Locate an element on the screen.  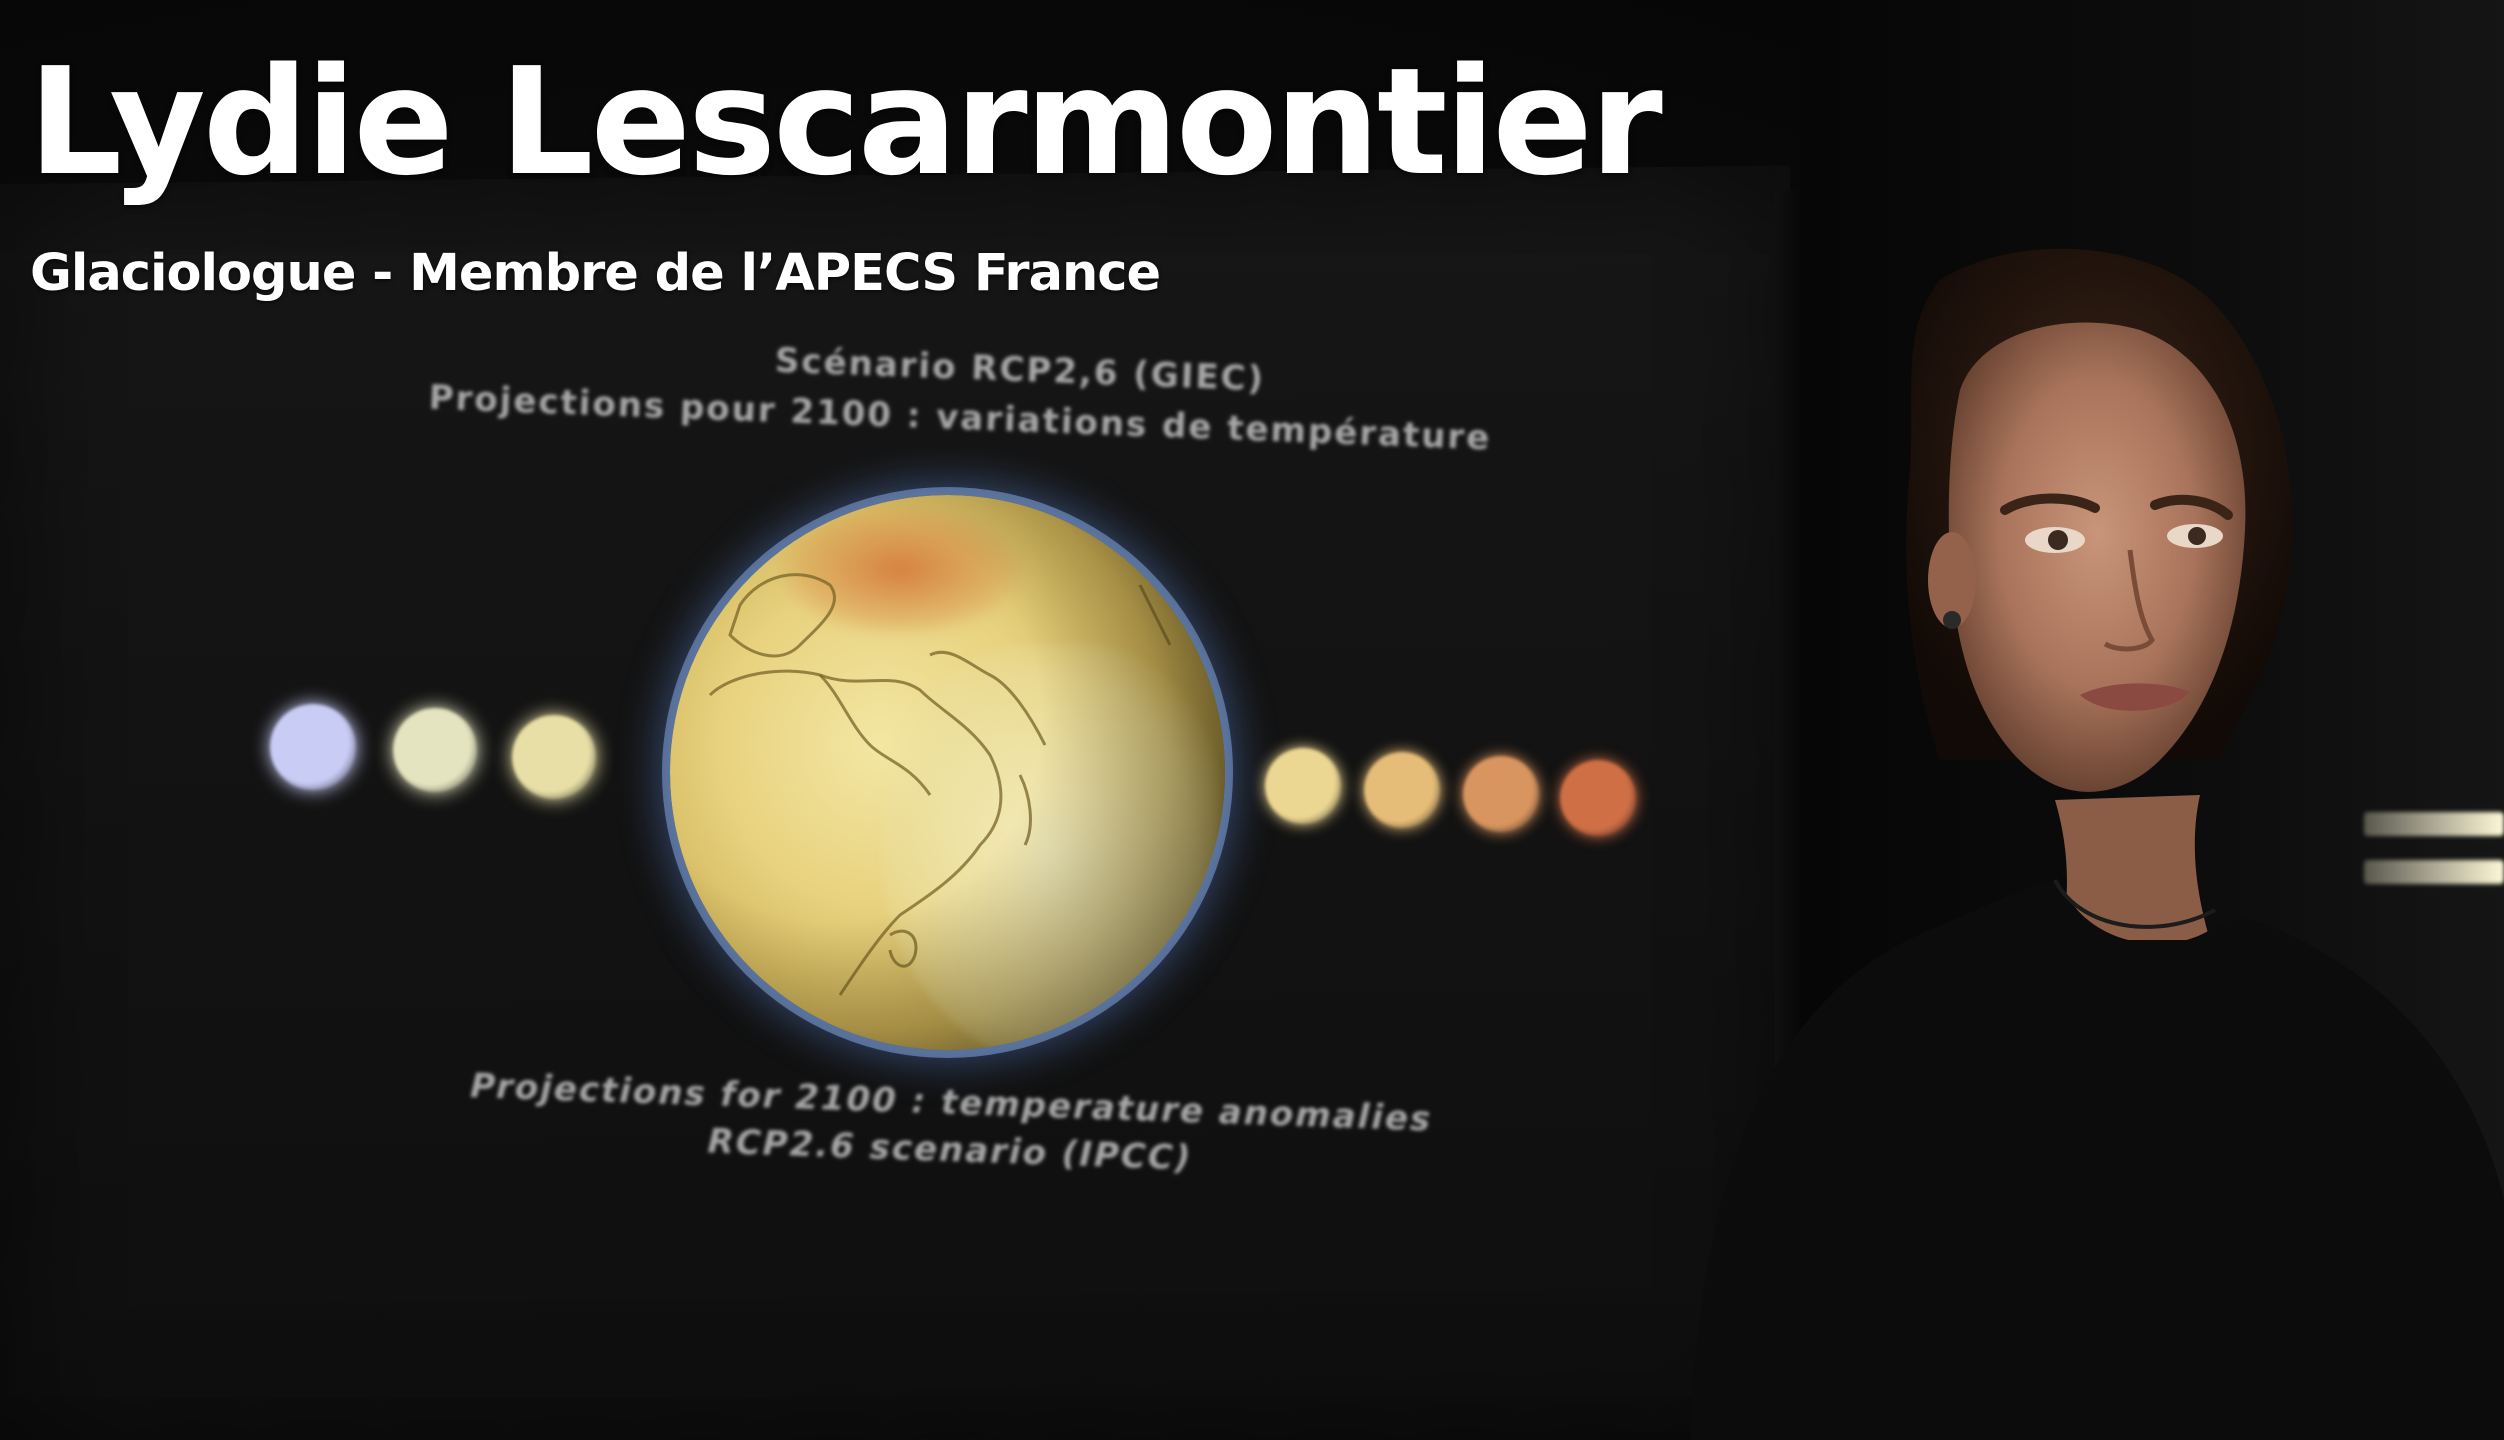
earth-globe is located at coordinates (947, 772).